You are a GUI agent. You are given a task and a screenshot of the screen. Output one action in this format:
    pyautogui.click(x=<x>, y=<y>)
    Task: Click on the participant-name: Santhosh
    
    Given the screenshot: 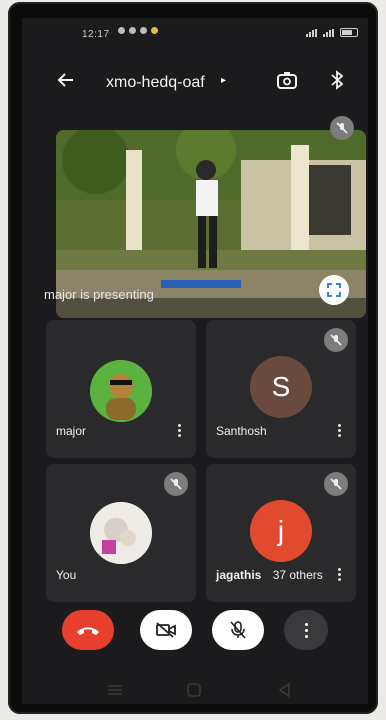 What is the action you would take?
    pyautogui.click(x=241, y=431)
    